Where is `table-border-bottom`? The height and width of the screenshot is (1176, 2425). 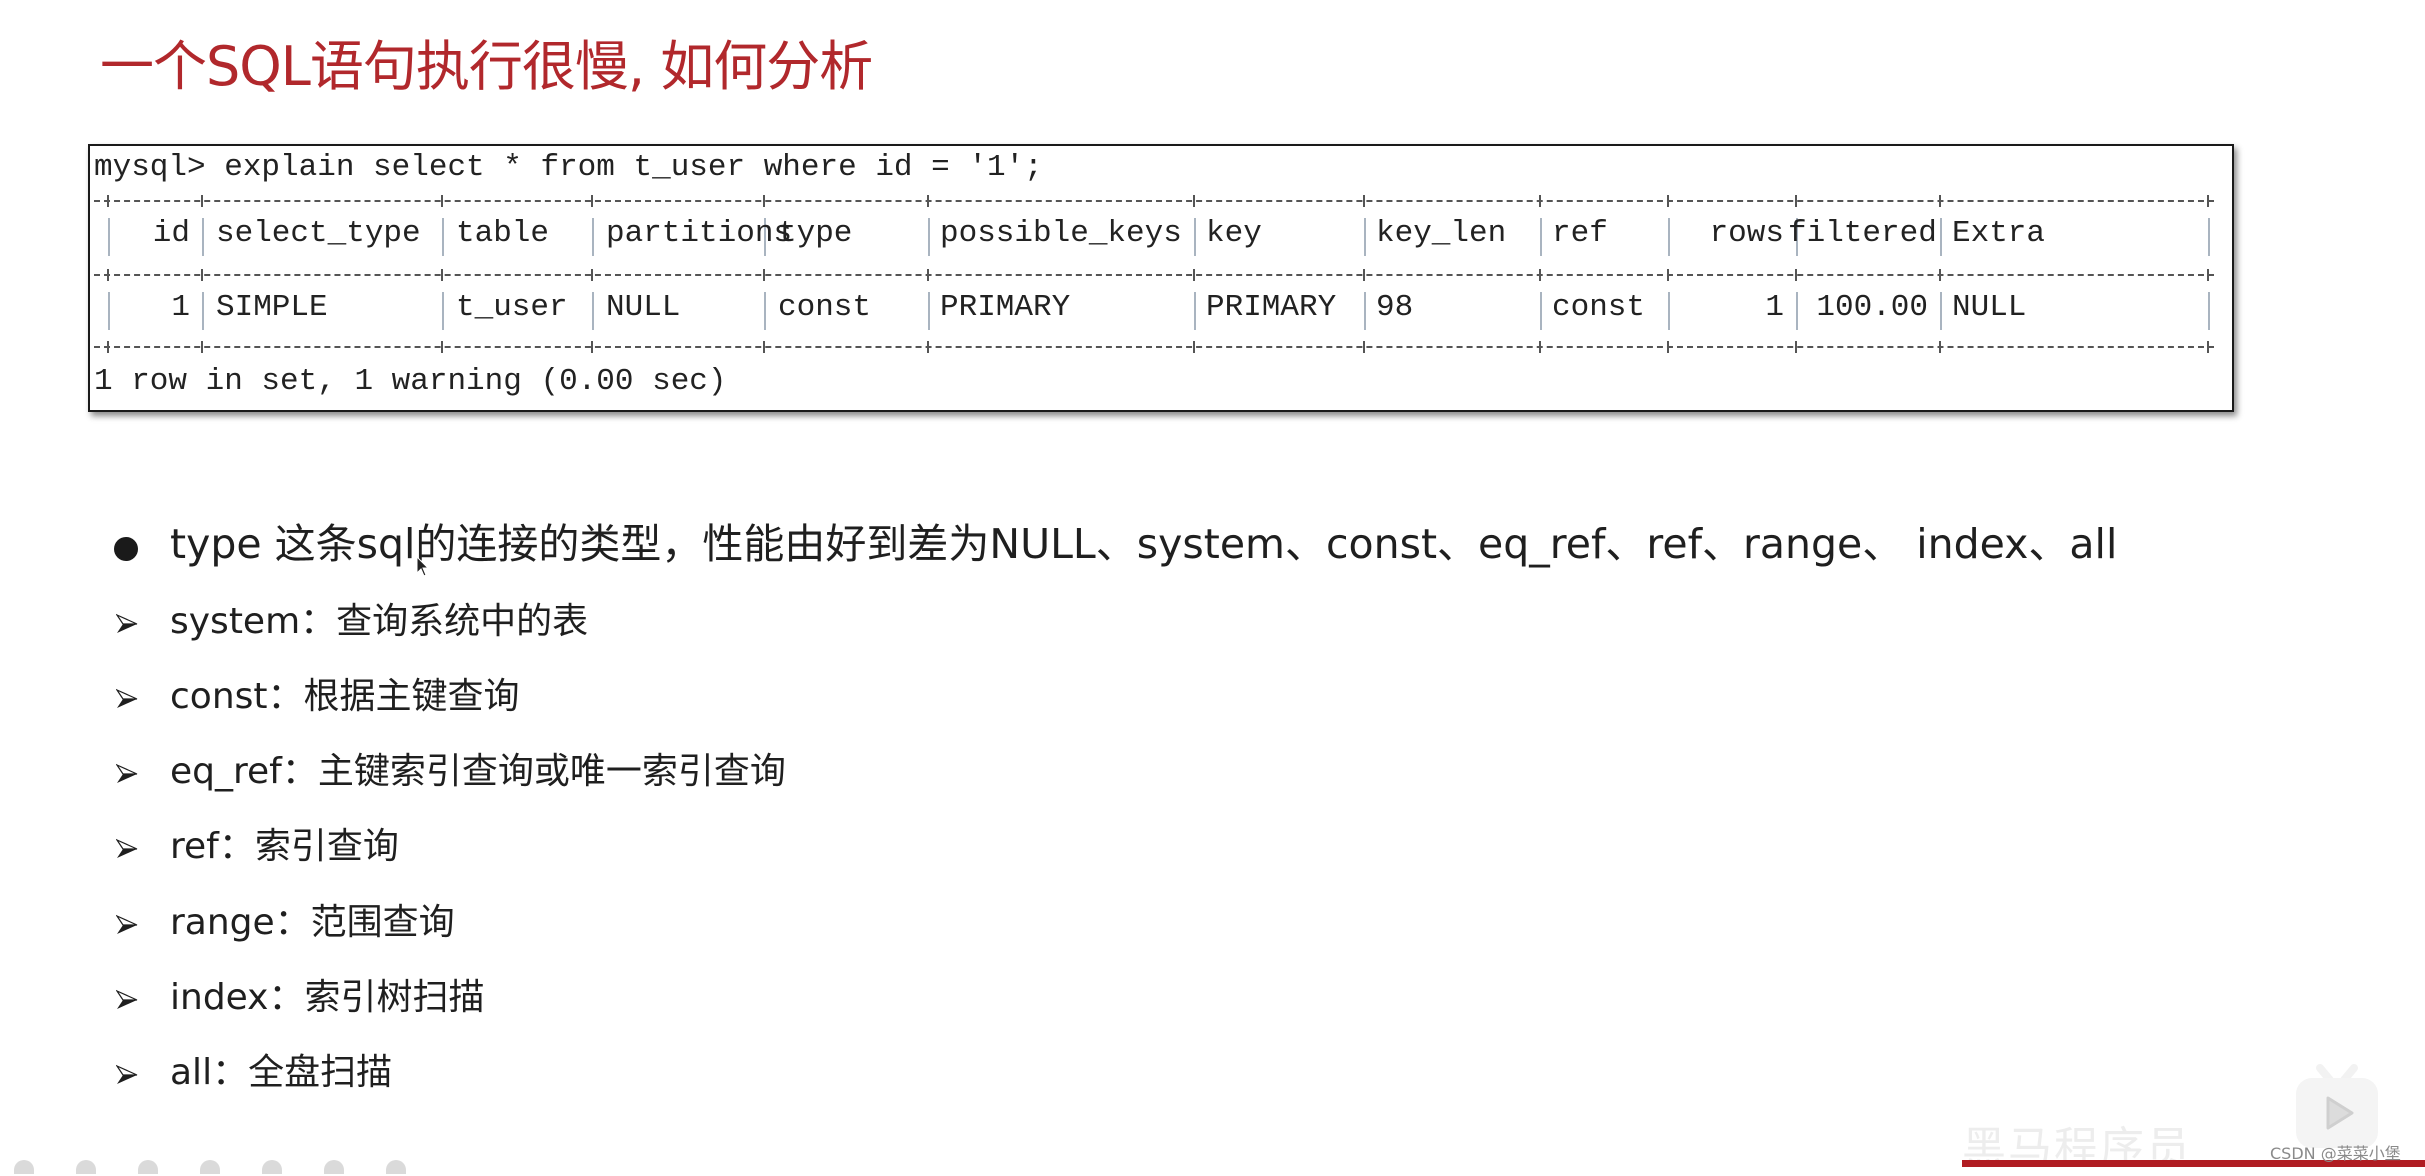
table-border-bottom is located at coordinates (1154, 348).